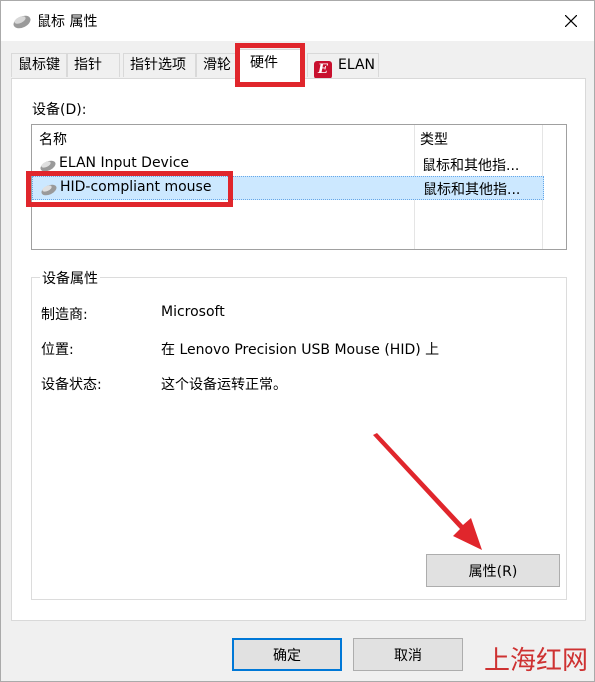  I want to click on location-value: 在 Lenovo Precision USB Mouse (HID) 上, so click(300, 350).